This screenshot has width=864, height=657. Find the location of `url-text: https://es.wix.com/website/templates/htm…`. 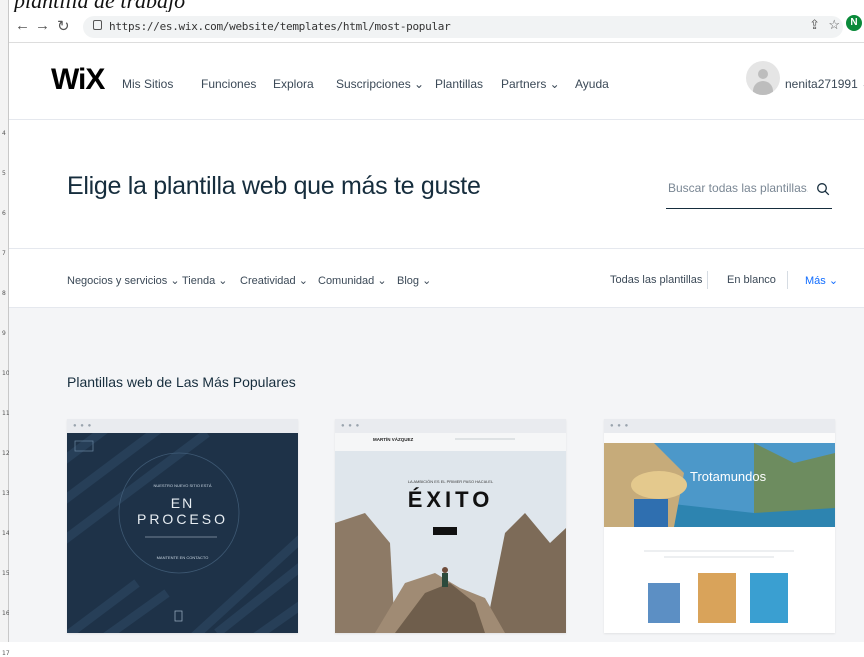

url-text: https://es.wix.com/website/templates/htm… is located at coordinates (280, 26).